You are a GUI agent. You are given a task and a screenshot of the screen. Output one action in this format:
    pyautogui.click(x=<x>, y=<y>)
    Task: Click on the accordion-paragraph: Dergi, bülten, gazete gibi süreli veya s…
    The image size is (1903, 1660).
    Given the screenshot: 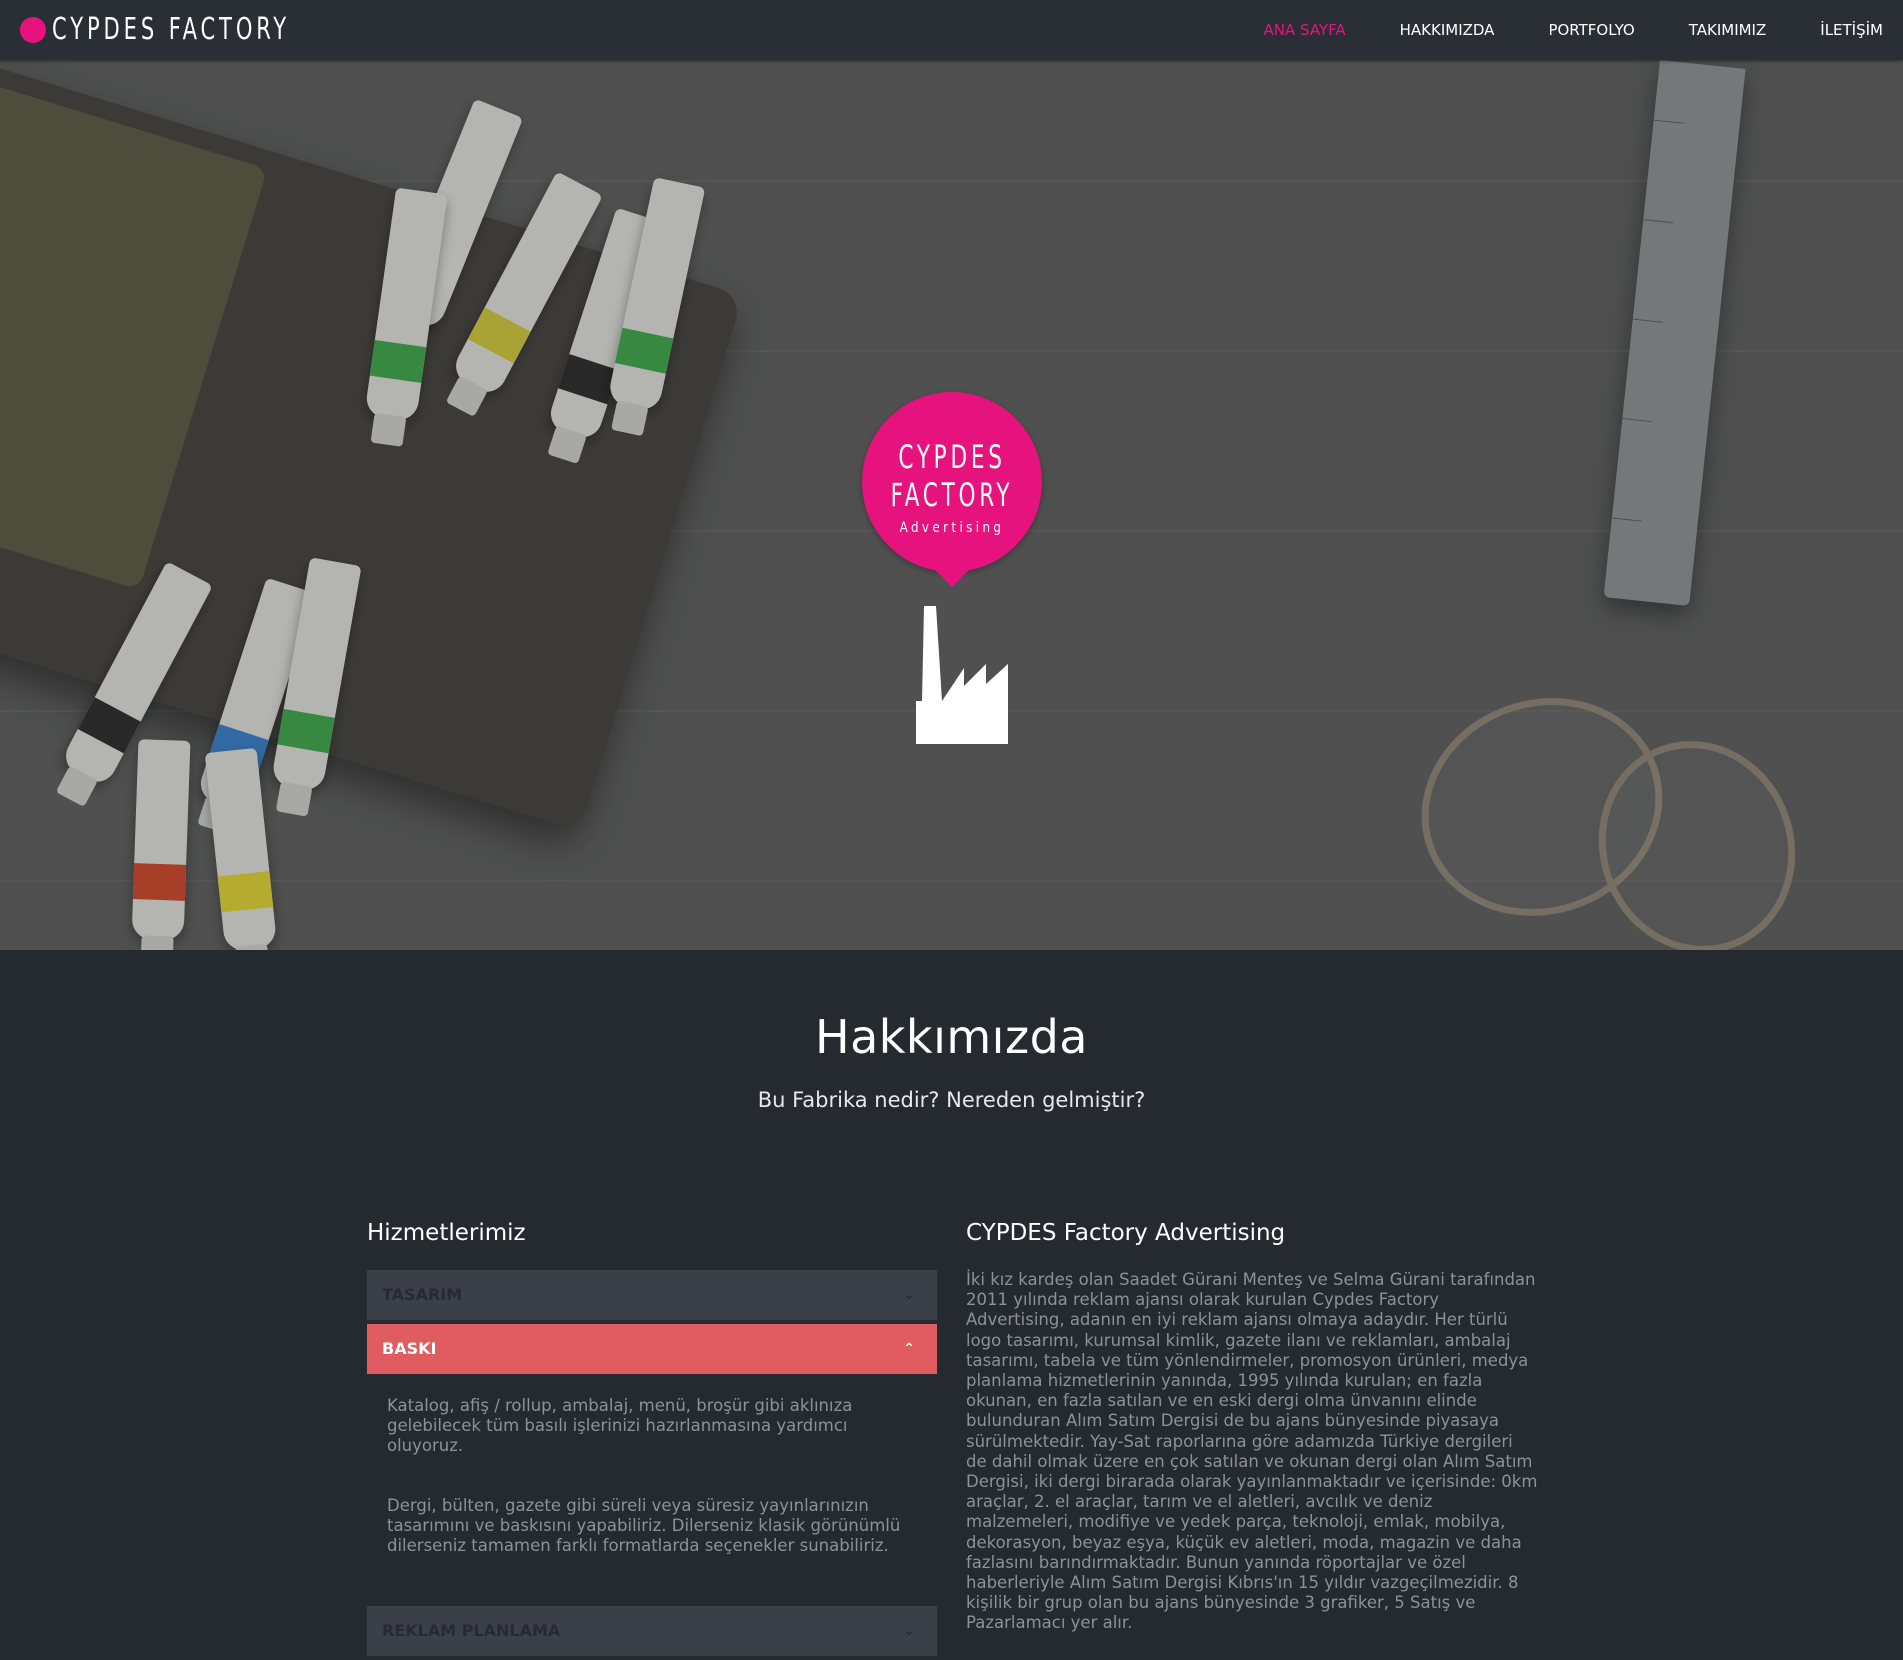 What is the action you would take?
    pyautogui.click(x=644, y=1525)
    